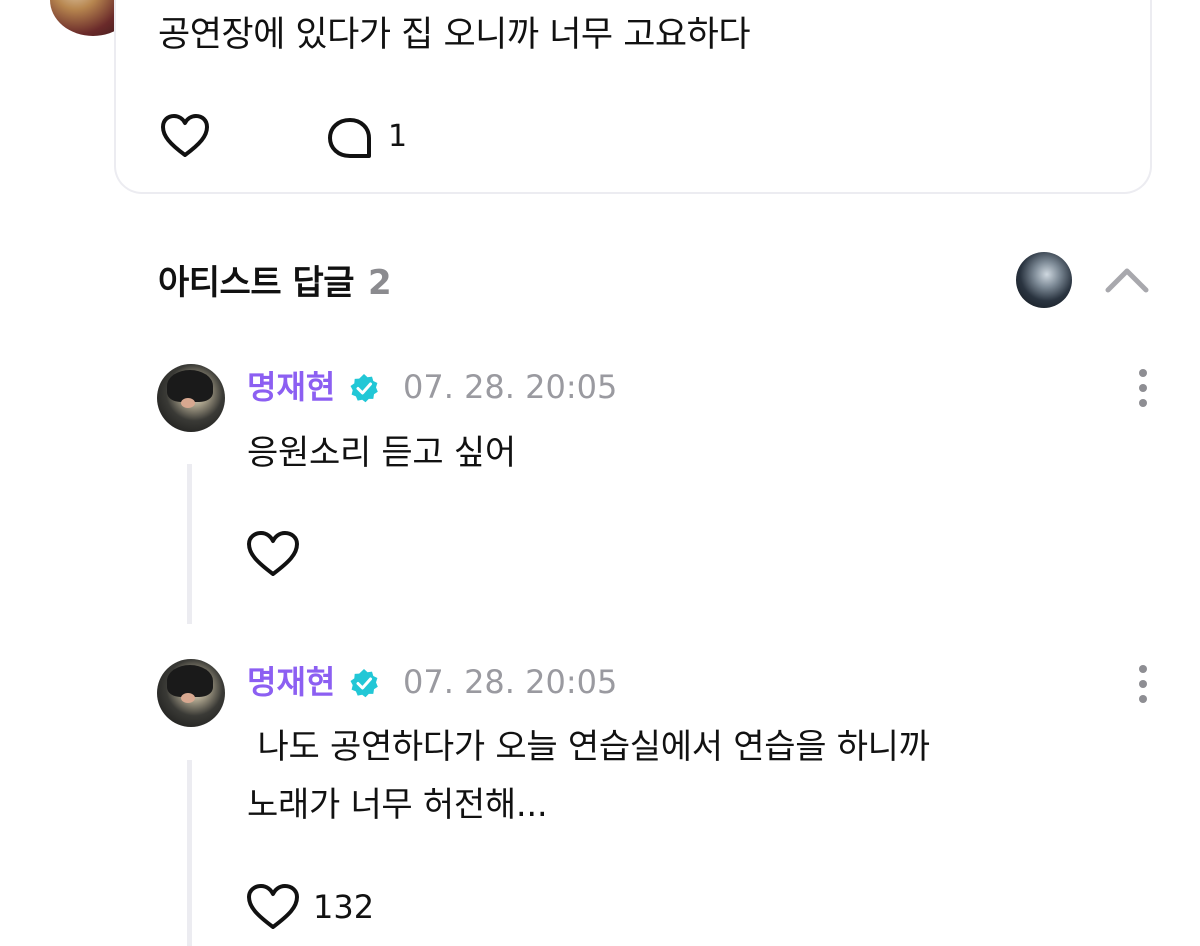  What do you see at coordinates (454, 35) in the screenshot?
I see `post-text: 공연장에 있다가 집 오니까 너무 고요하다` at bounding box center [454, 35].